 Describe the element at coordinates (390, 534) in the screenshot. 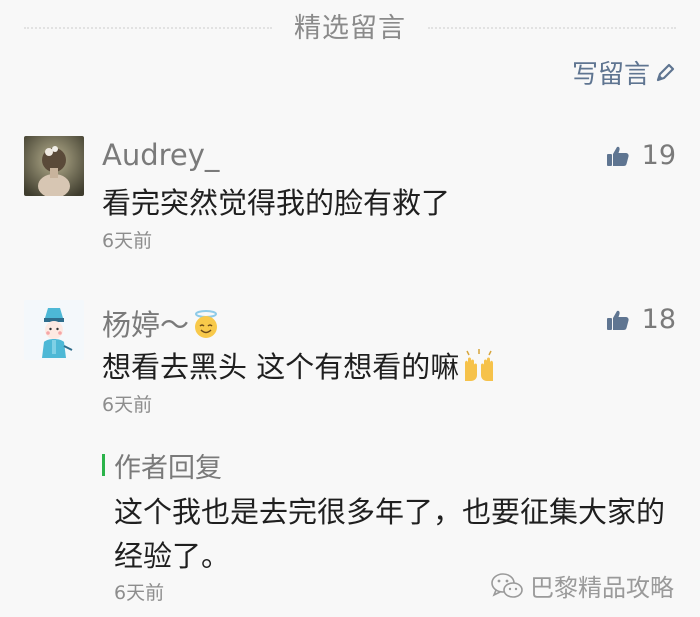

I see `reply-text: 这个我也是去完很多年了，也要征集大家的经验了。` at that location.